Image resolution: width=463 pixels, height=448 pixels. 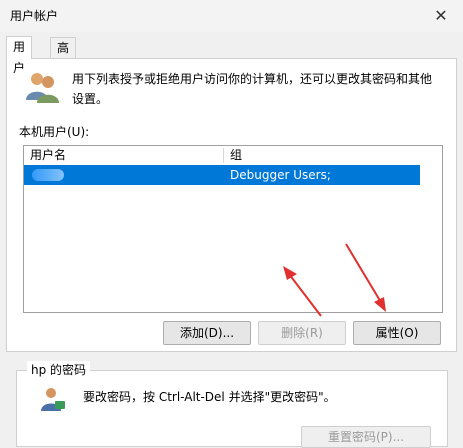 What do you see at coordinates (53, 399) in the screenshot?
I see `password-user-icon` at bounding box center [53, 399].